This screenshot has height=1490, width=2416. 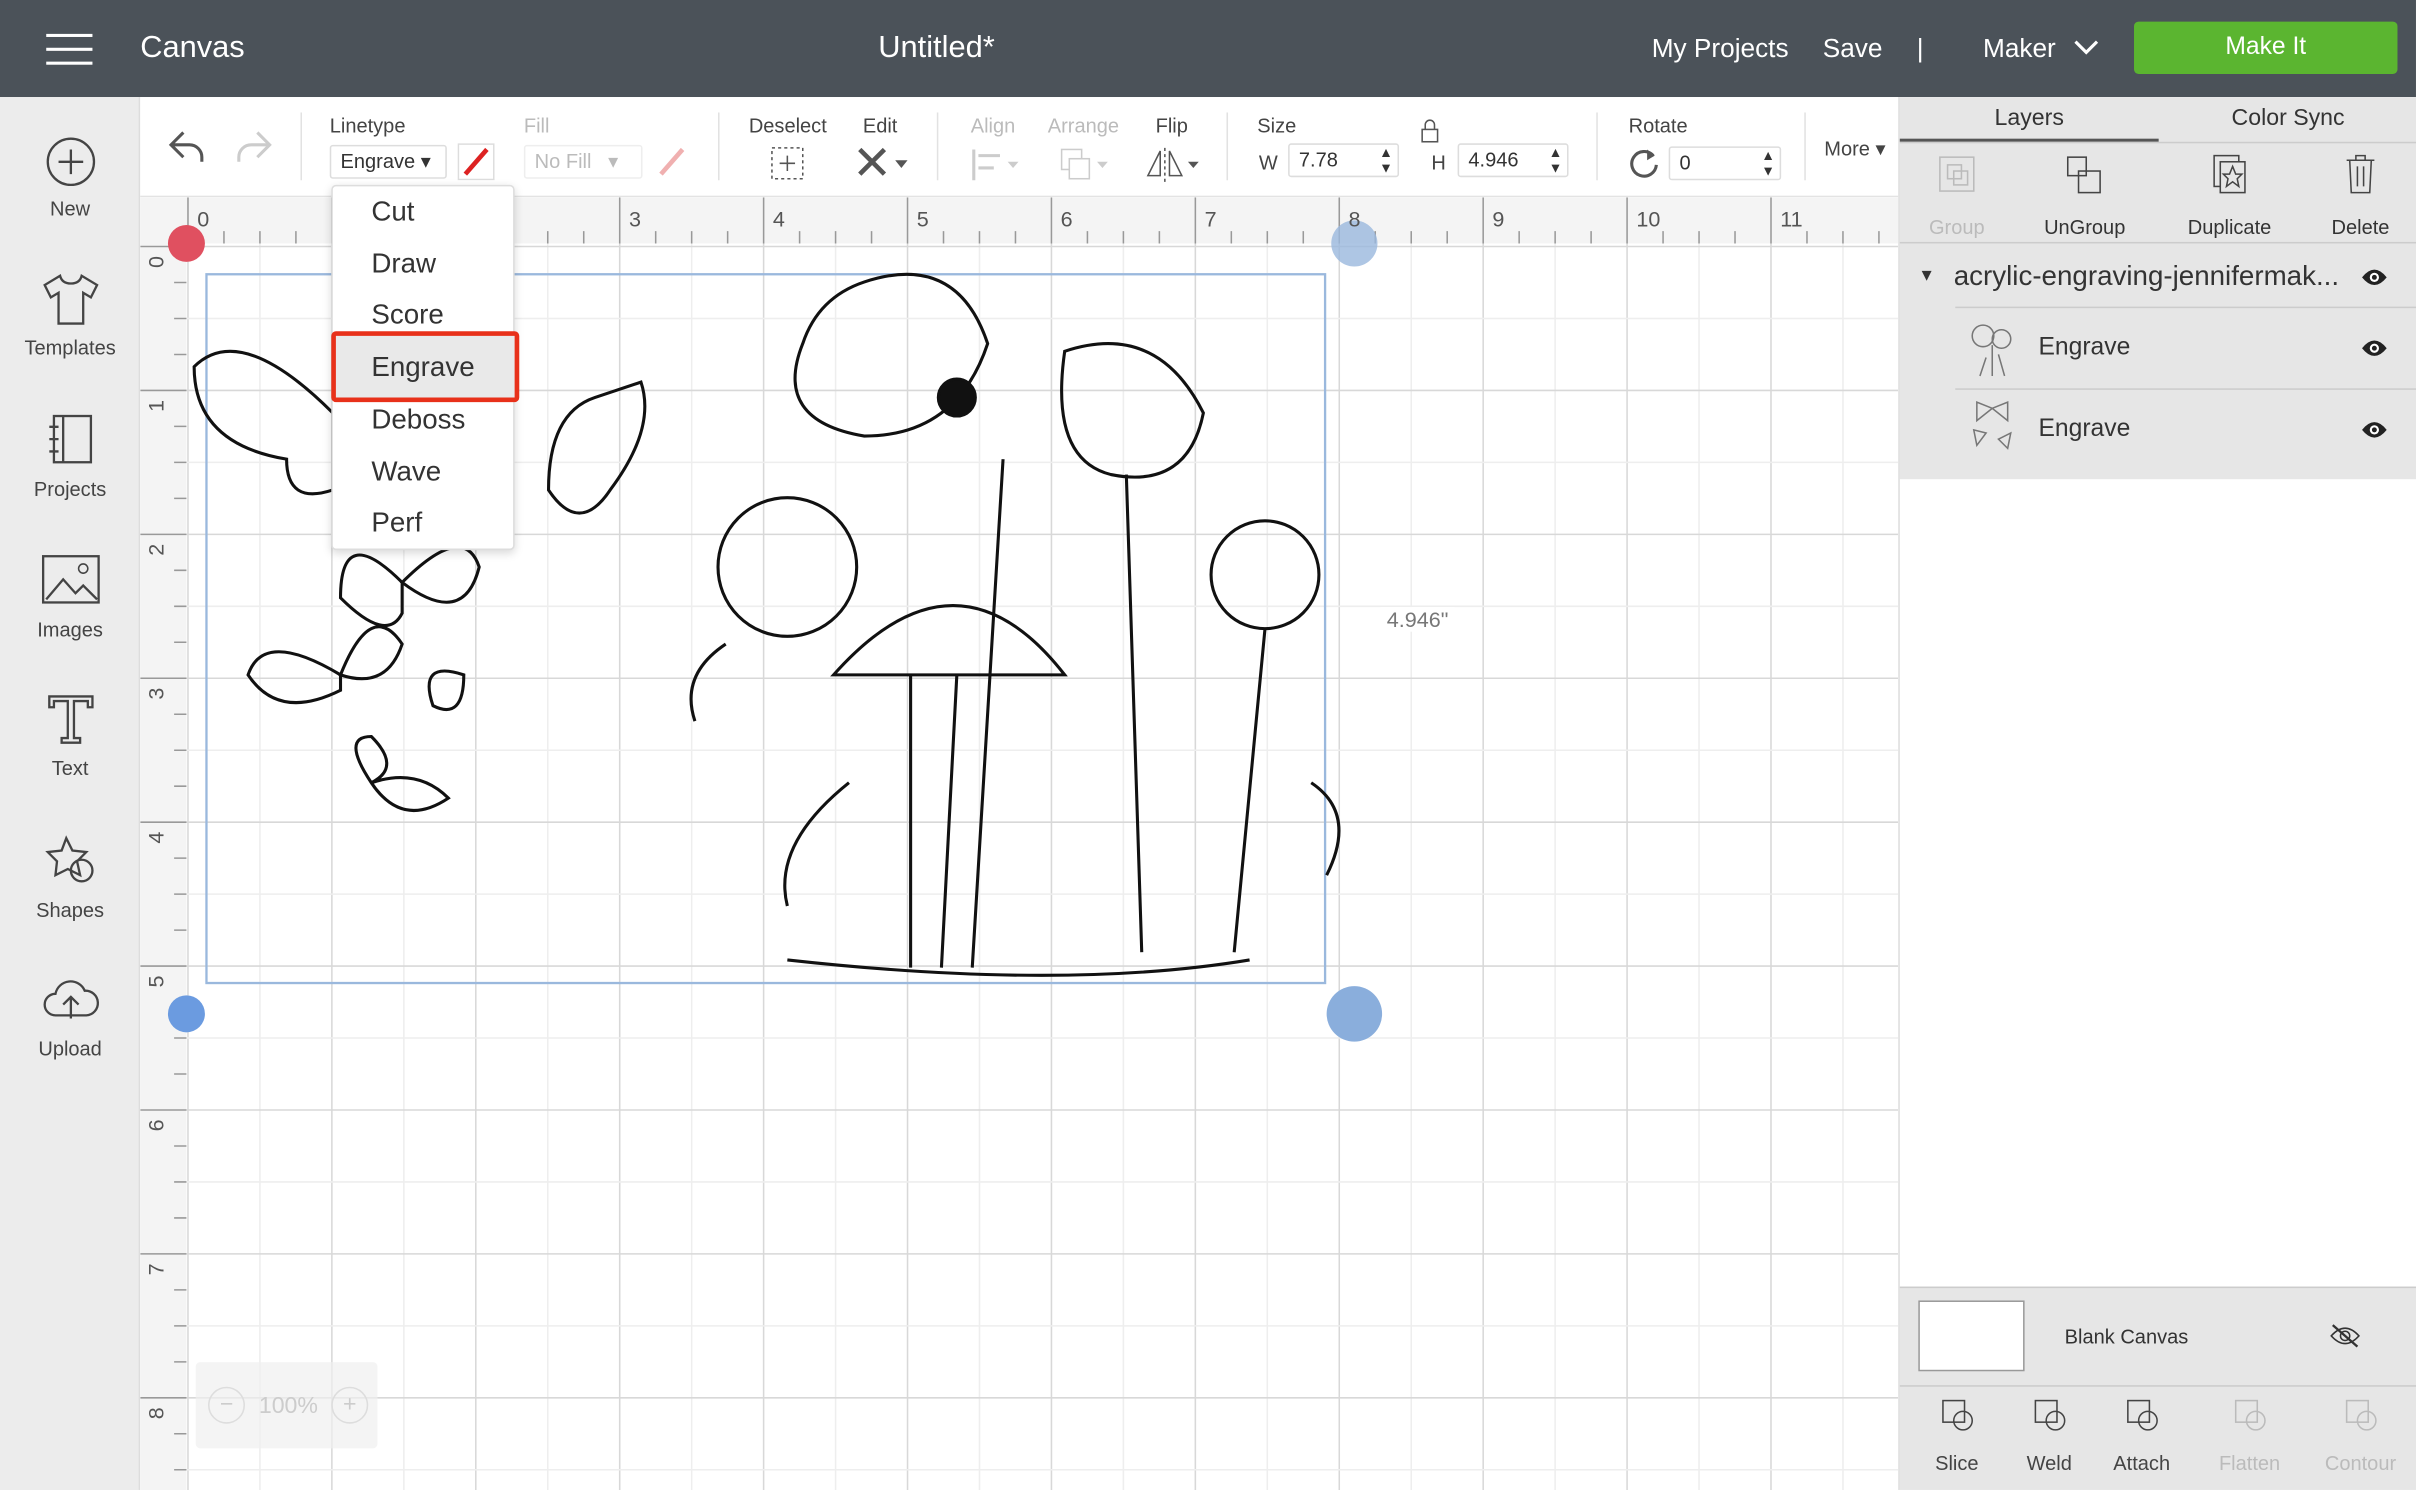 I want to click on size-label: Size, so click(x=1277, y=126).